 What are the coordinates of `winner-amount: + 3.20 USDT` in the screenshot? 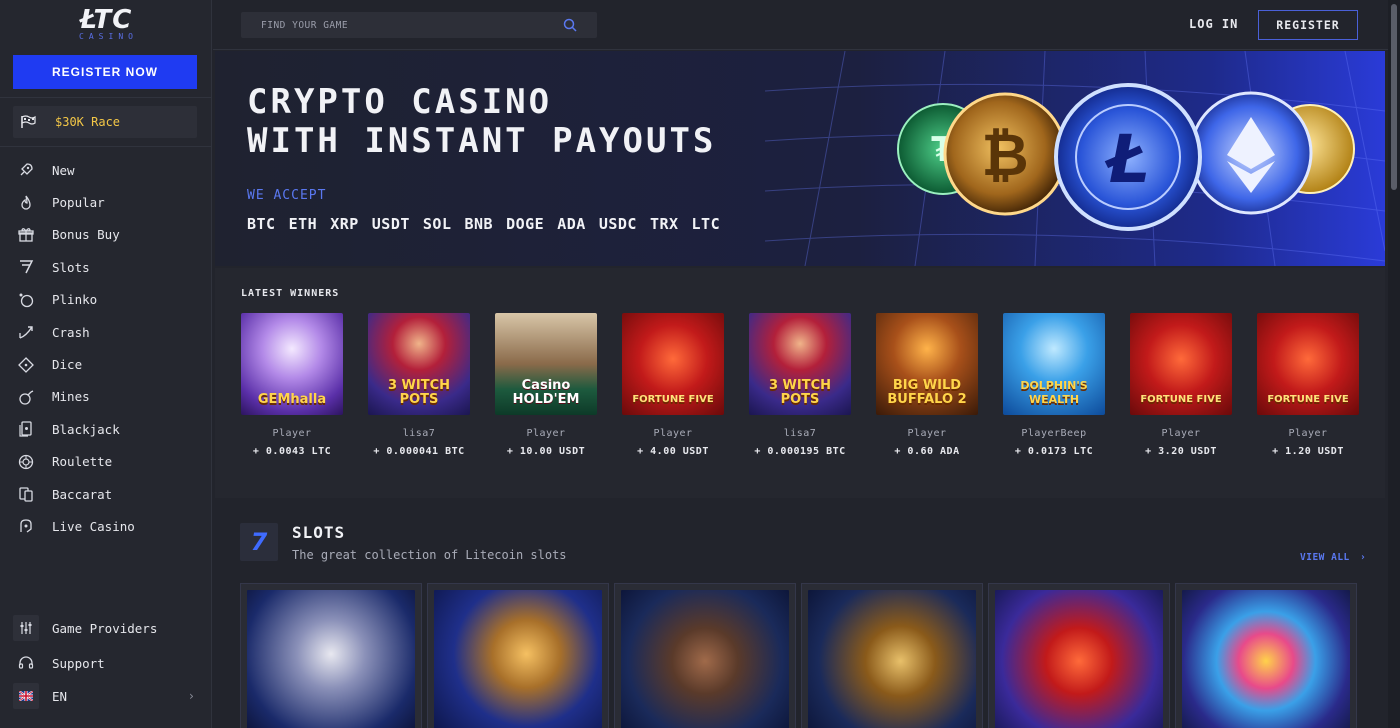 It's located at (1181, 451).